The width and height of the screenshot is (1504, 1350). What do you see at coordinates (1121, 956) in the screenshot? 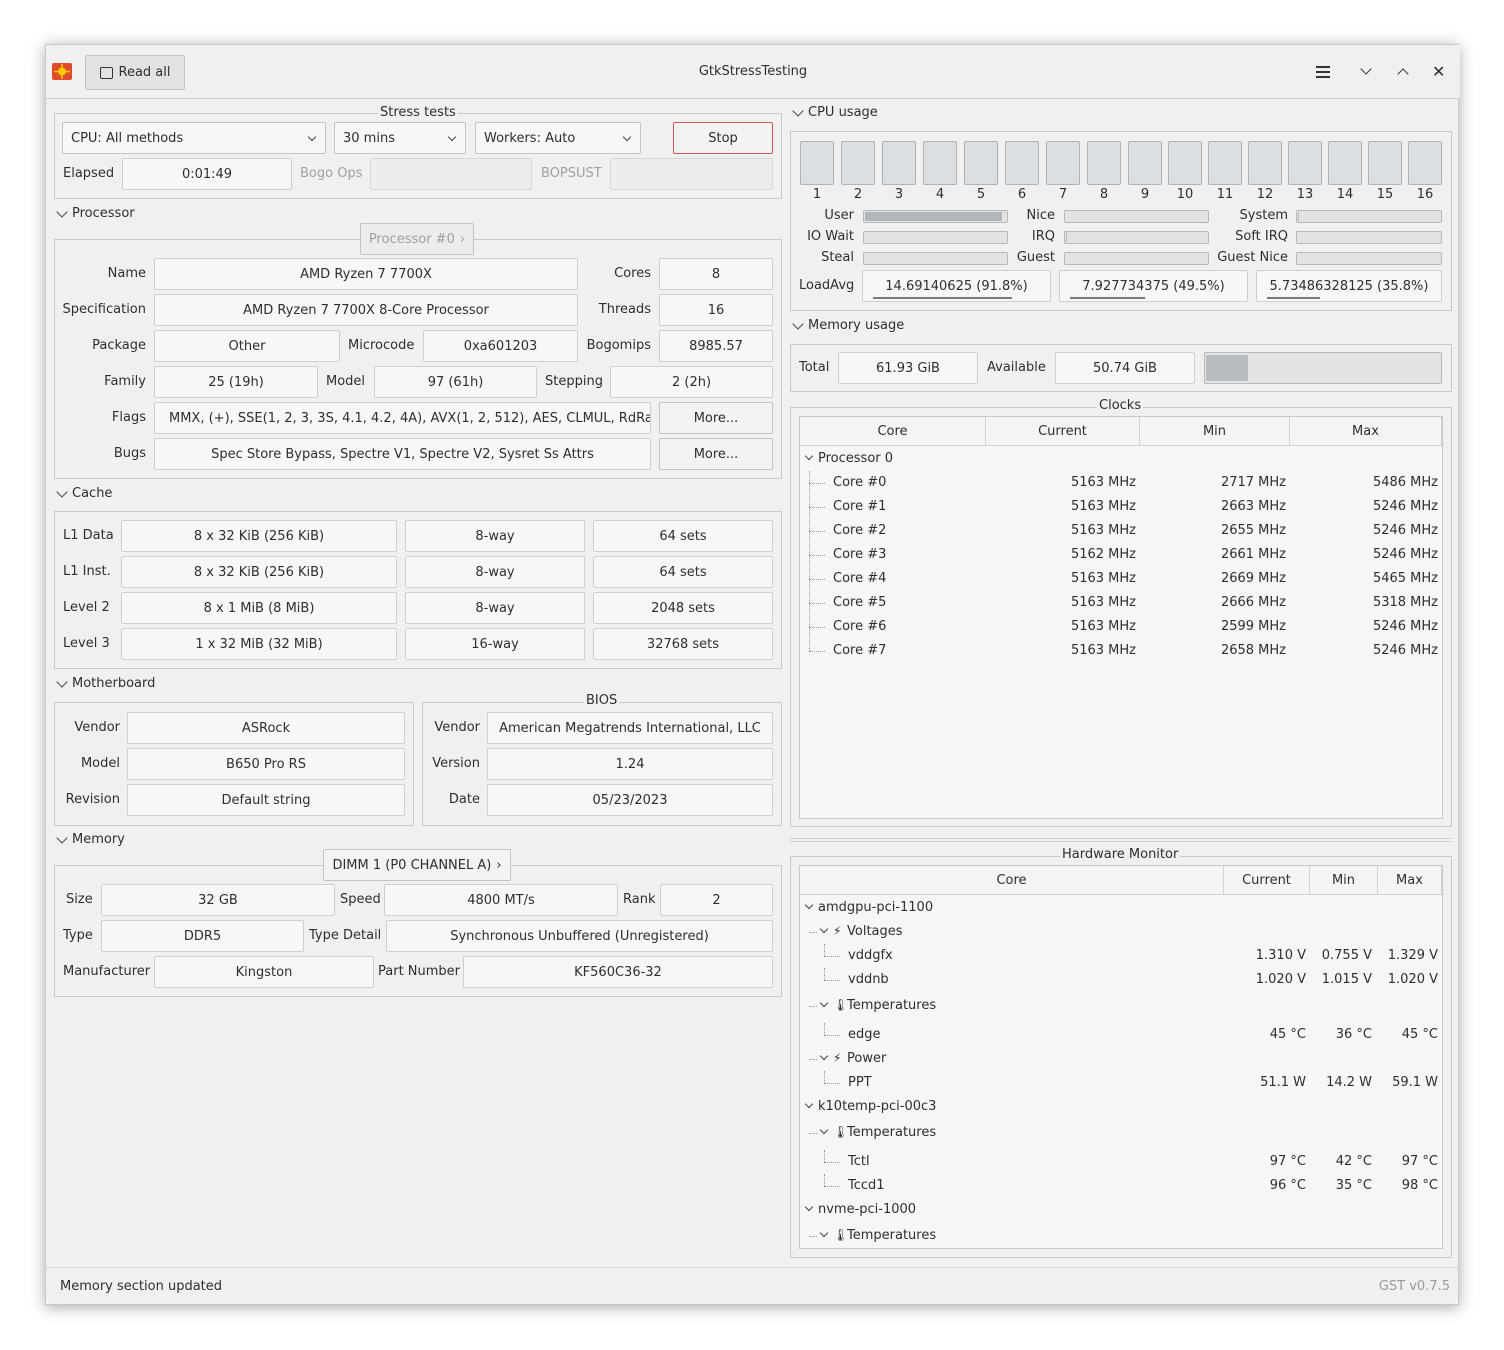
I see `hwmon-row: vddgfx 1.310 V 0.755 V 1.329 V` at bounding box center [1121, 956].